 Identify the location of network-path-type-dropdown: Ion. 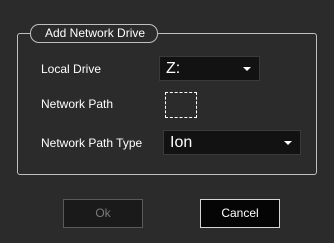
(232, 142).